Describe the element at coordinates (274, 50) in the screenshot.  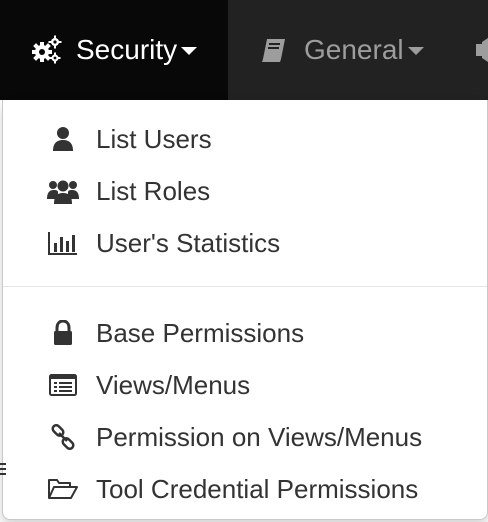
I see `book-icon` at that location.